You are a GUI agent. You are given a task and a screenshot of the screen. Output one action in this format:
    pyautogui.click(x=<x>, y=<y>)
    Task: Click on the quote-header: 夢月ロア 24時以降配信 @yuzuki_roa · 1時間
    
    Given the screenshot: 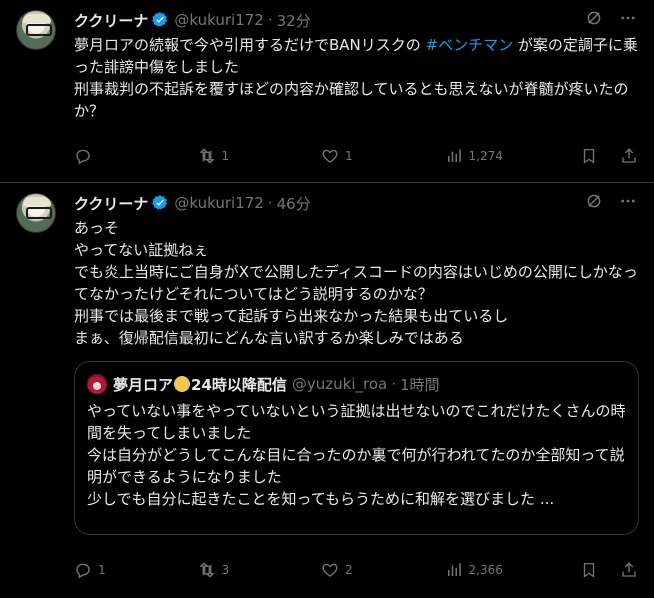 What is the action you would take?
    pyautogui.click(x=356, y=384)
    